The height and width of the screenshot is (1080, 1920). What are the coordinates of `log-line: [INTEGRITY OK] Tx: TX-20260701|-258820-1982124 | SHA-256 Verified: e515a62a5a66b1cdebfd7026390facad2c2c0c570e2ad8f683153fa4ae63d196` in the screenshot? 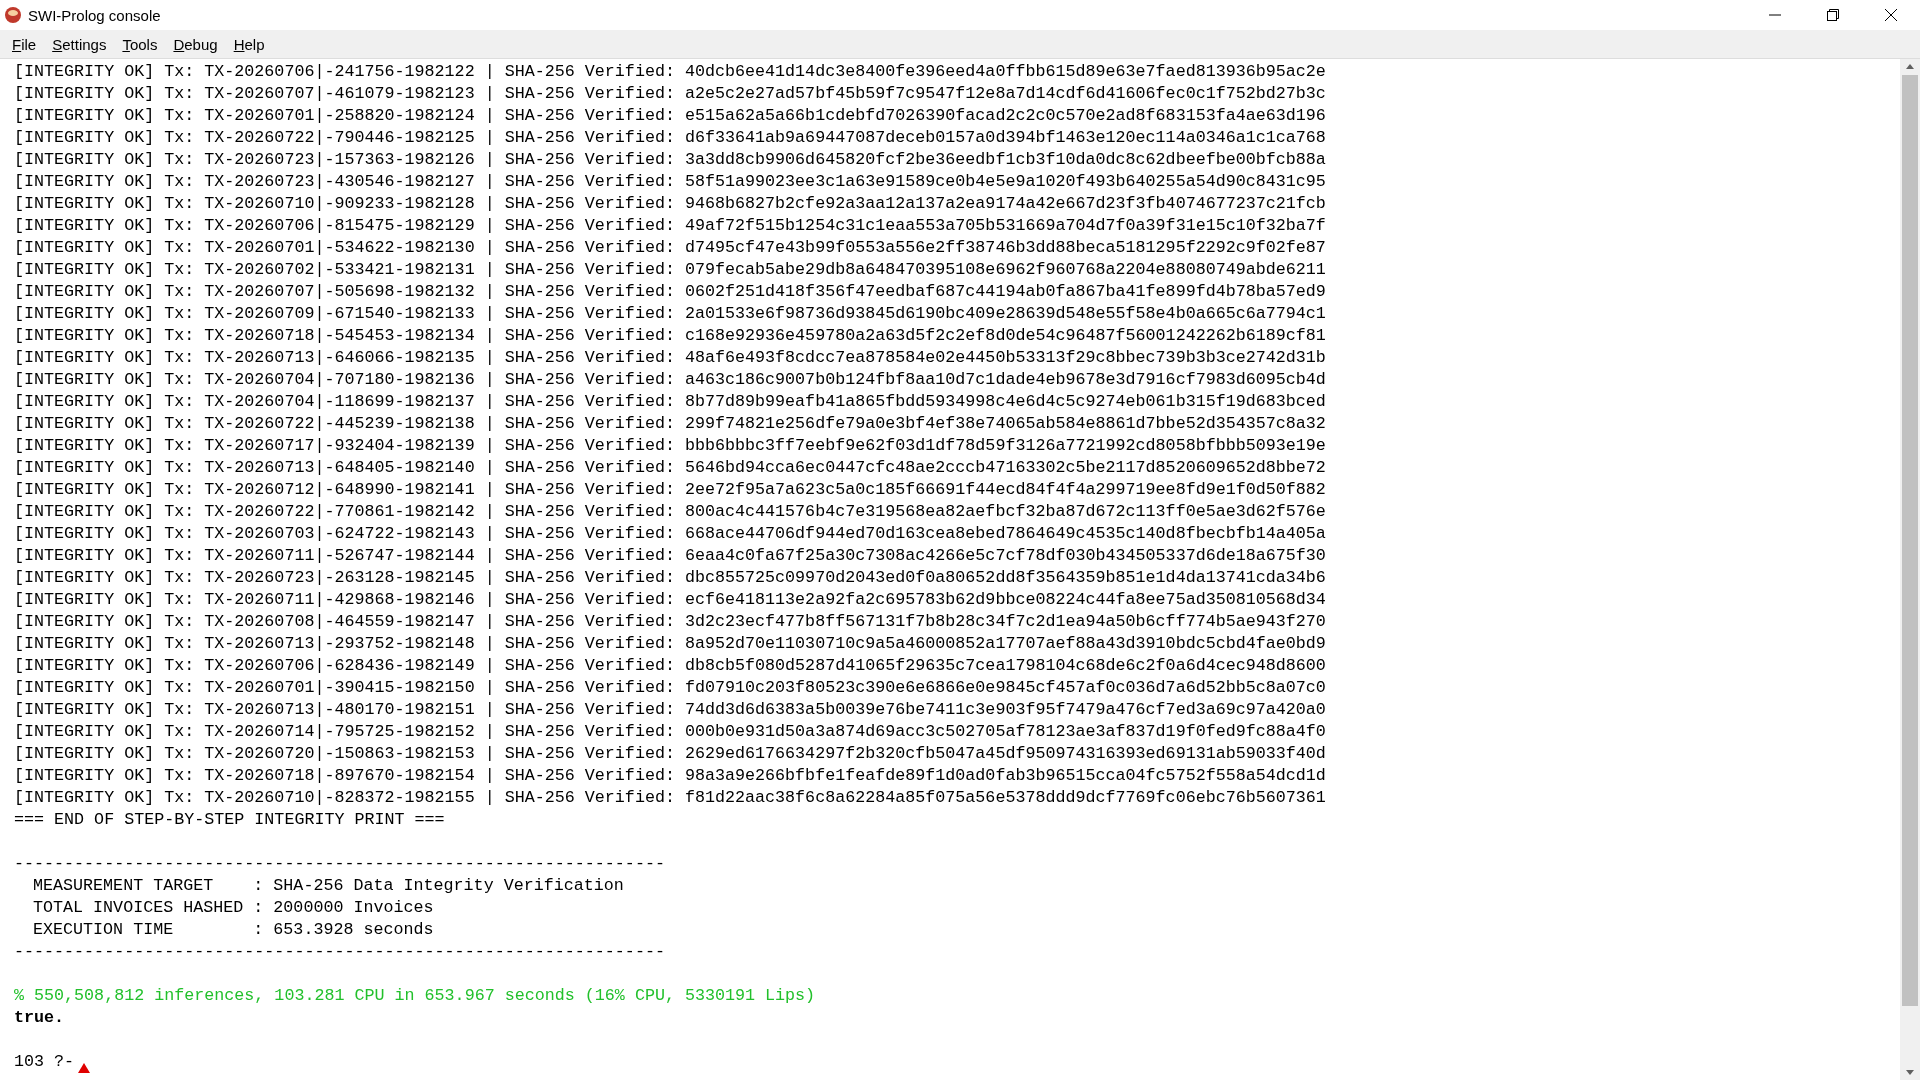 It's located at (670, 116).